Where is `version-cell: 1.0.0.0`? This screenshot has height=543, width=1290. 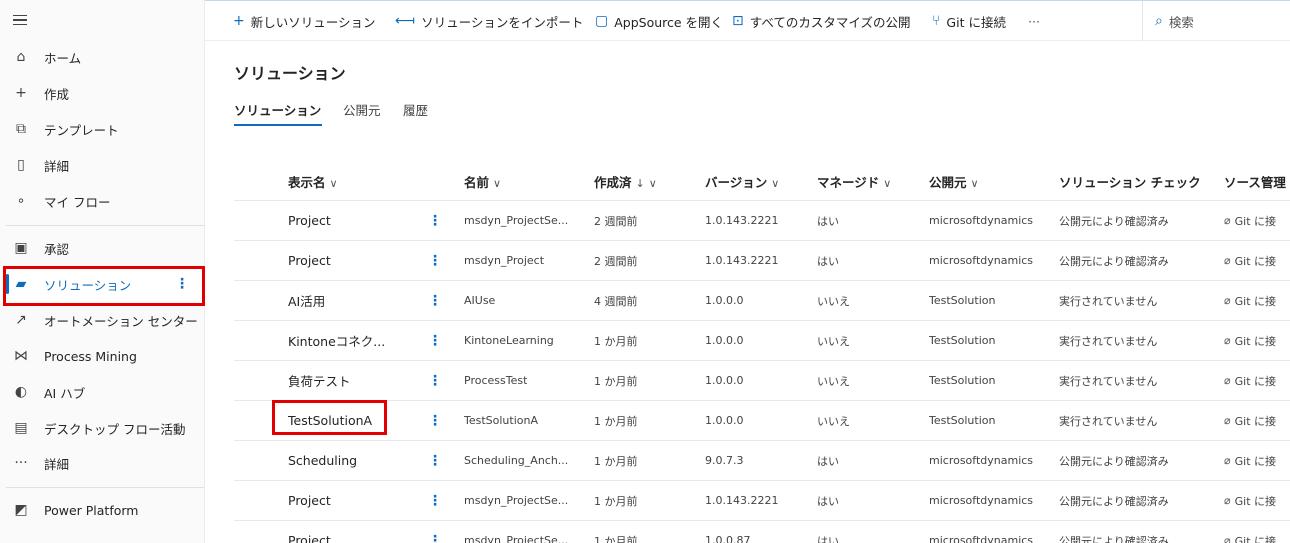
version-cell: 1.0.0.0 is located at coordinates (724, 300).